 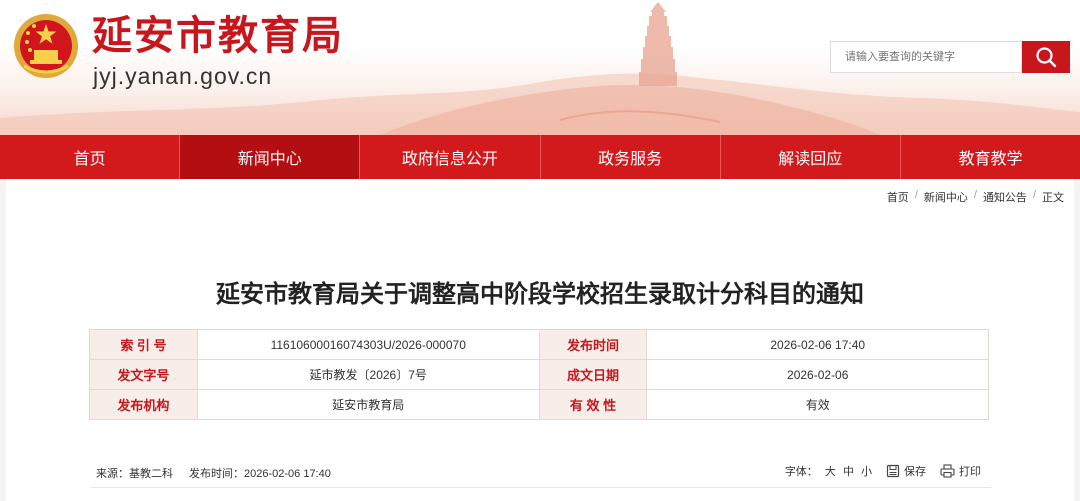 What do you see at coordinates (1053, 198) in the screenshot?
I see `breadcrumb-current: 正文` at bounding box center [1053, 198].